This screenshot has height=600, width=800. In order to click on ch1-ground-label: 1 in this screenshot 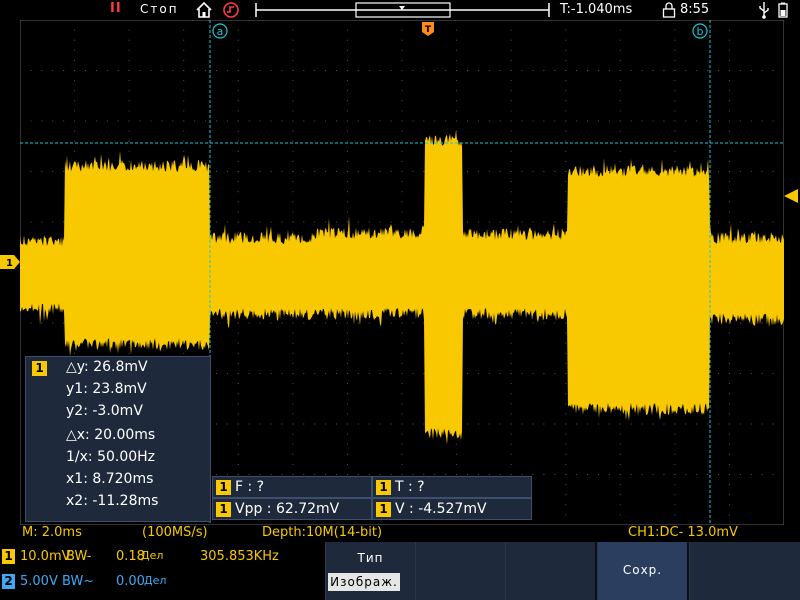, I will do `click(9, 263)`.